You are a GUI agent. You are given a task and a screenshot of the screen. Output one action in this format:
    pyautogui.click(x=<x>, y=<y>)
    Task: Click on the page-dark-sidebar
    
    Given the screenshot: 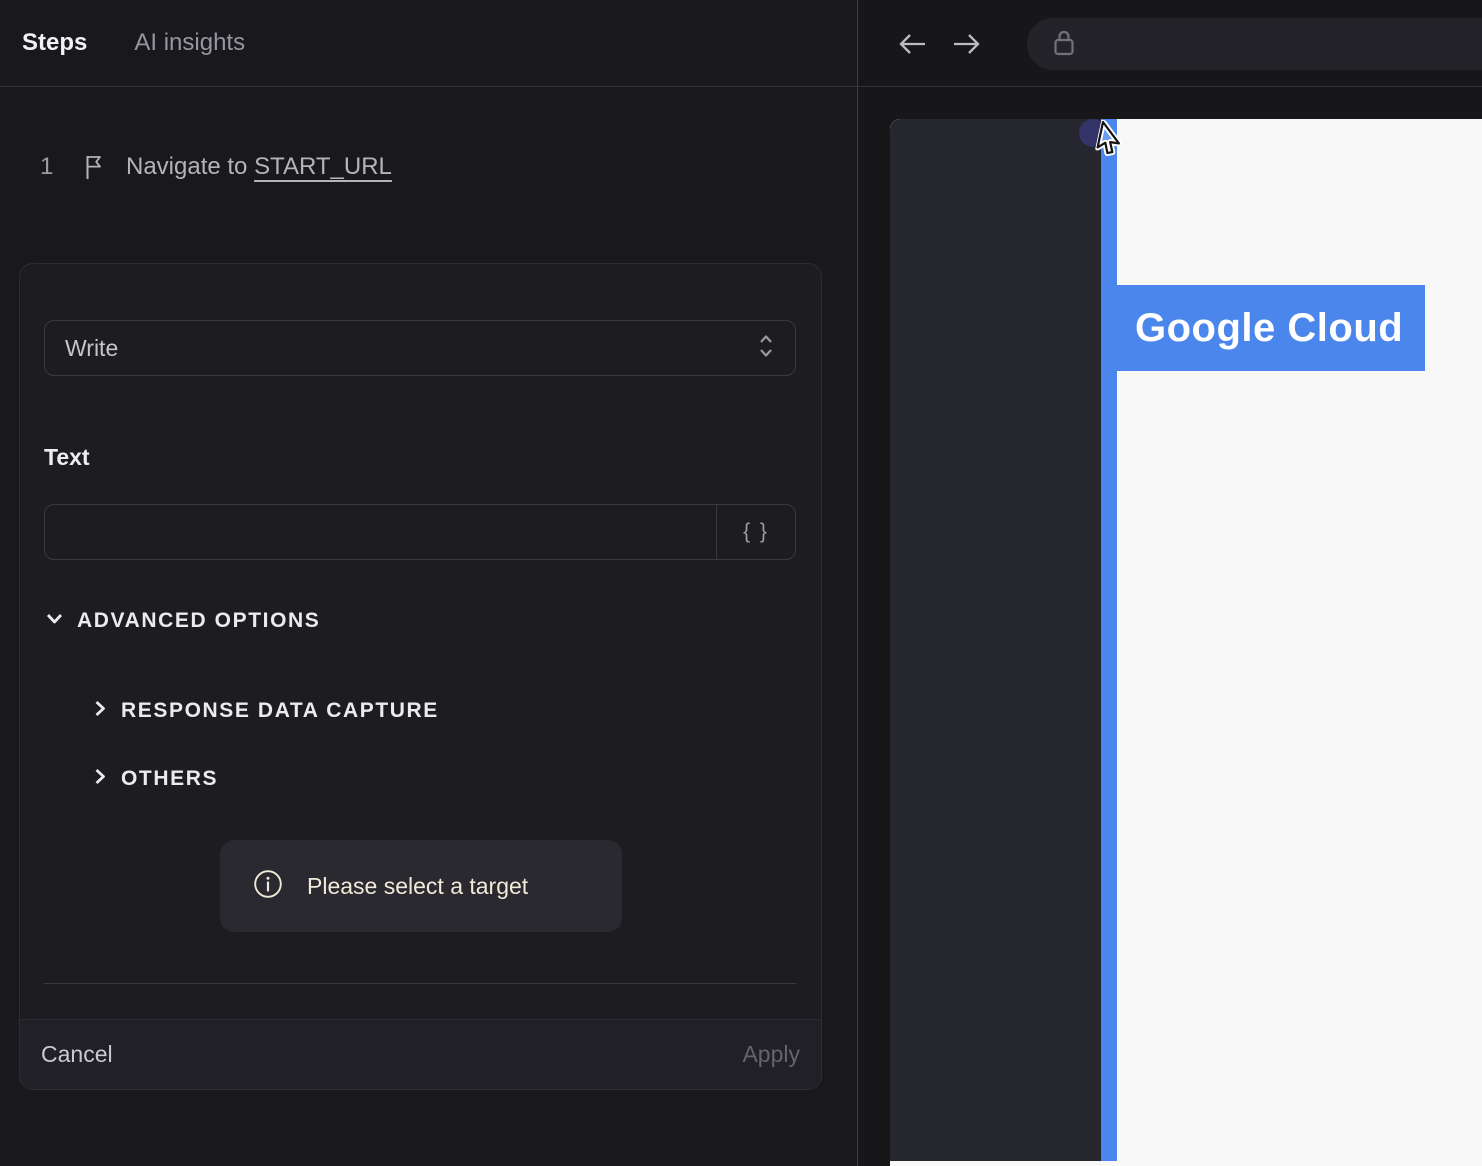 What is the action you would take?
    pyautogui.click(x=995, y=640)
    